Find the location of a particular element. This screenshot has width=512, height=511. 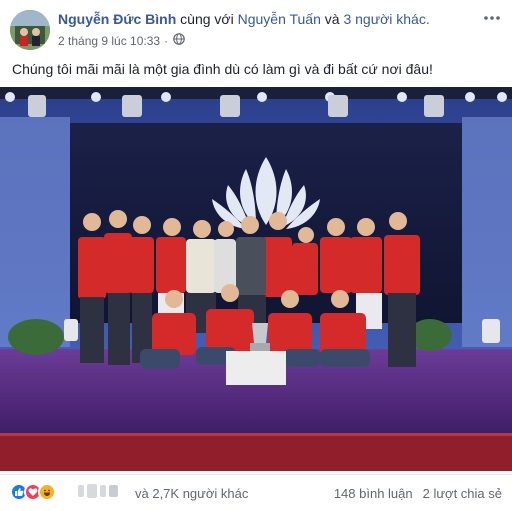

author-avatar is located at coordinates (30, 30).